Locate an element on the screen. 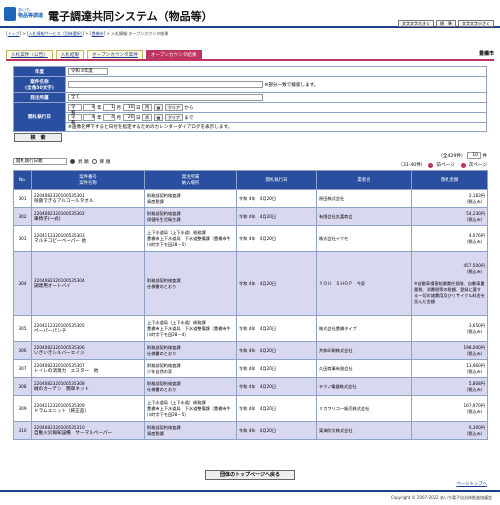 The height and width of the screenshot is (505, 500). sort-asc-label: 昇 順 is located at coordinates (83, 162).